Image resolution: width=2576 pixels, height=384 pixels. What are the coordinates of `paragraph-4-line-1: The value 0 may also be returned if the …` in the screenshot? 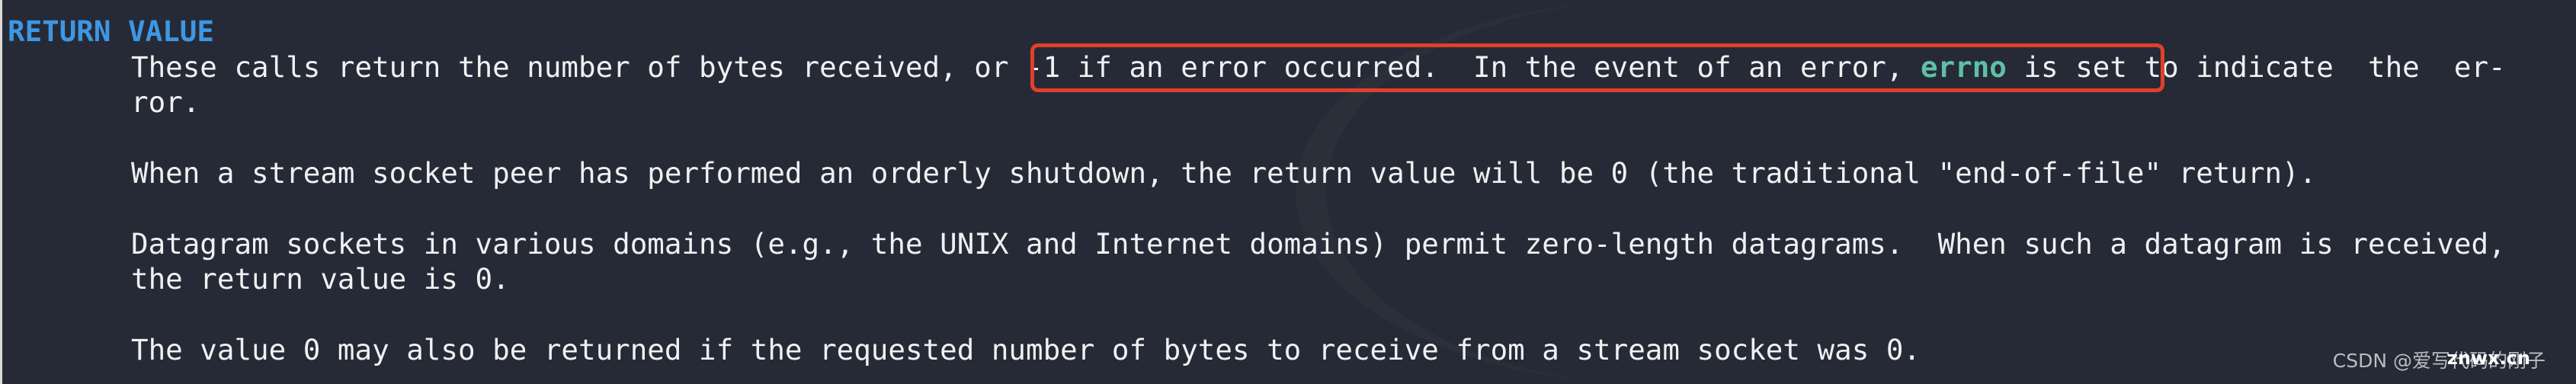 It's located at (1026, 349).